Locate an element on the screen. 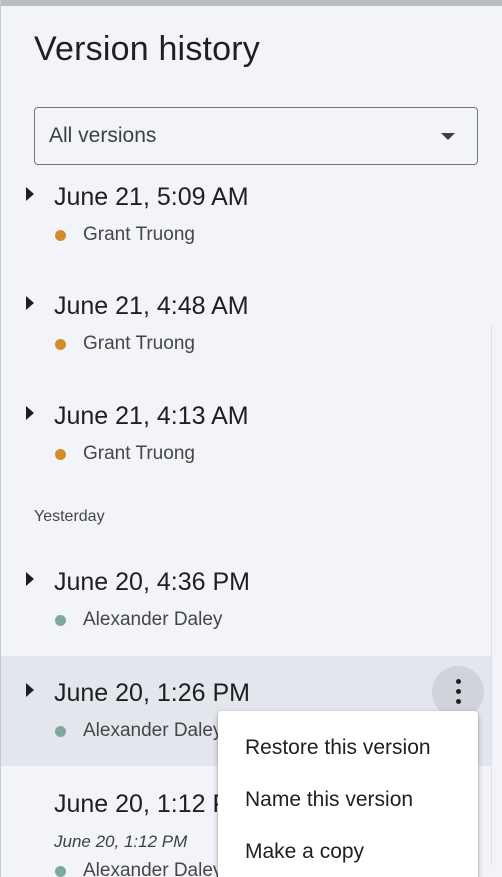  menu-item-label: Restore this version is located at coordinates (338, 747).